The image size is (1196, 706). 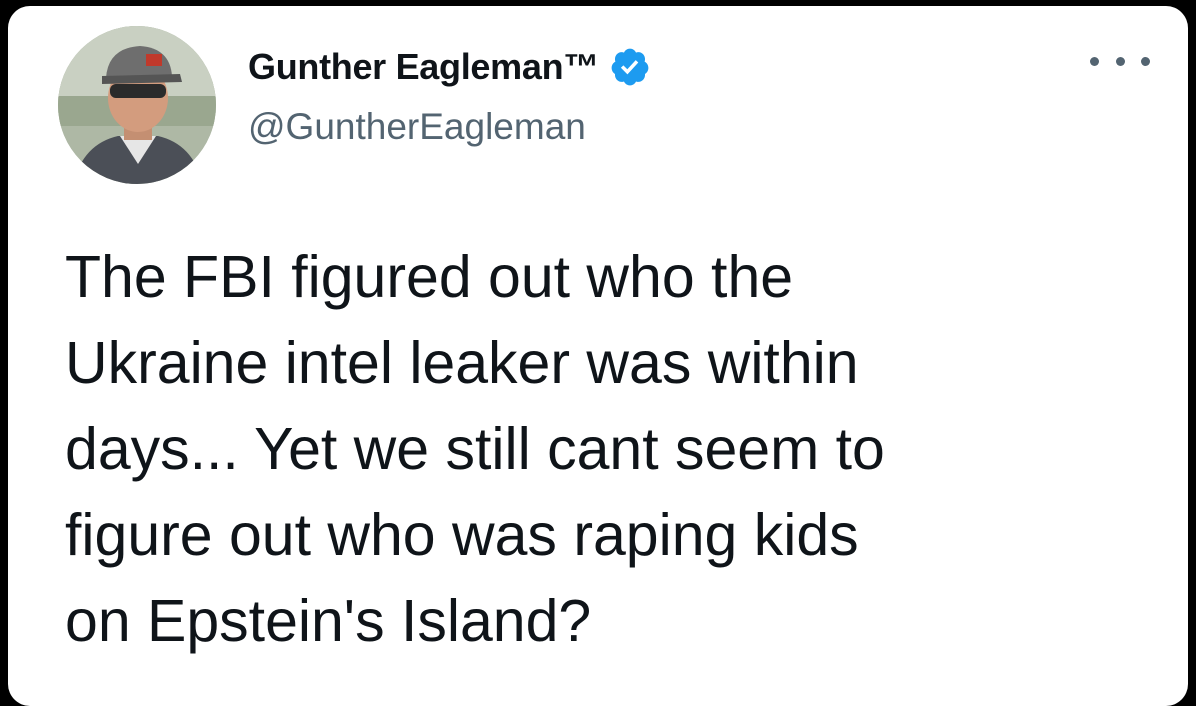 I want to click on avatar-photo-icon, so click(x=137, y=105).